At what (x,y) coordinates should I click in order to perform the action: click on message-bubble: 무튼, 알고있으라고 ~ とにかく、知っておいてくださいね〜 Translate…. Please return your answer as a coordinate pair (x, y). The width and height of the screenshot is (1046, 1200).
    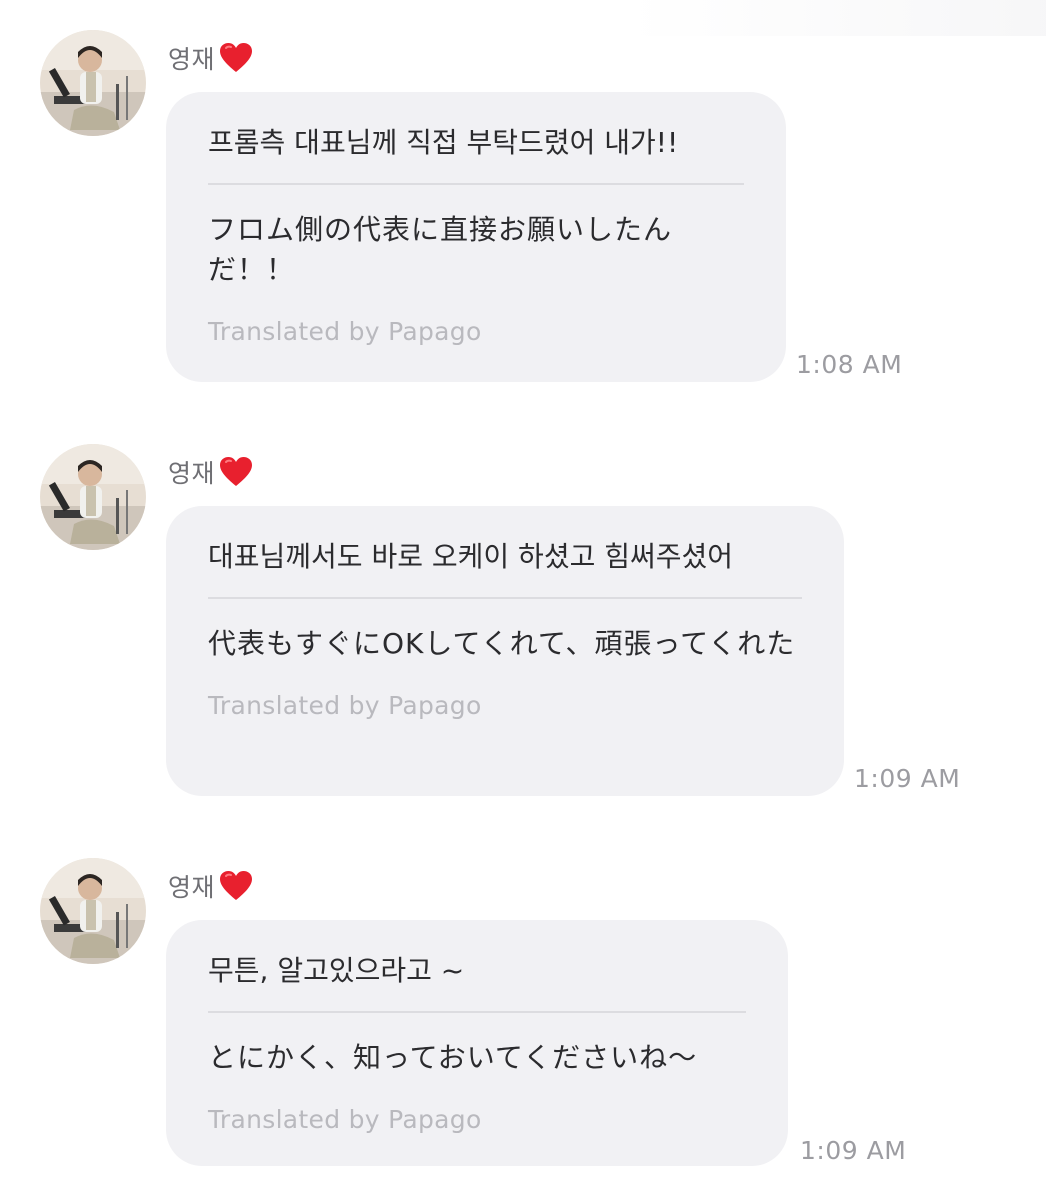
    Looking at the image, I should click on (477, 1043).